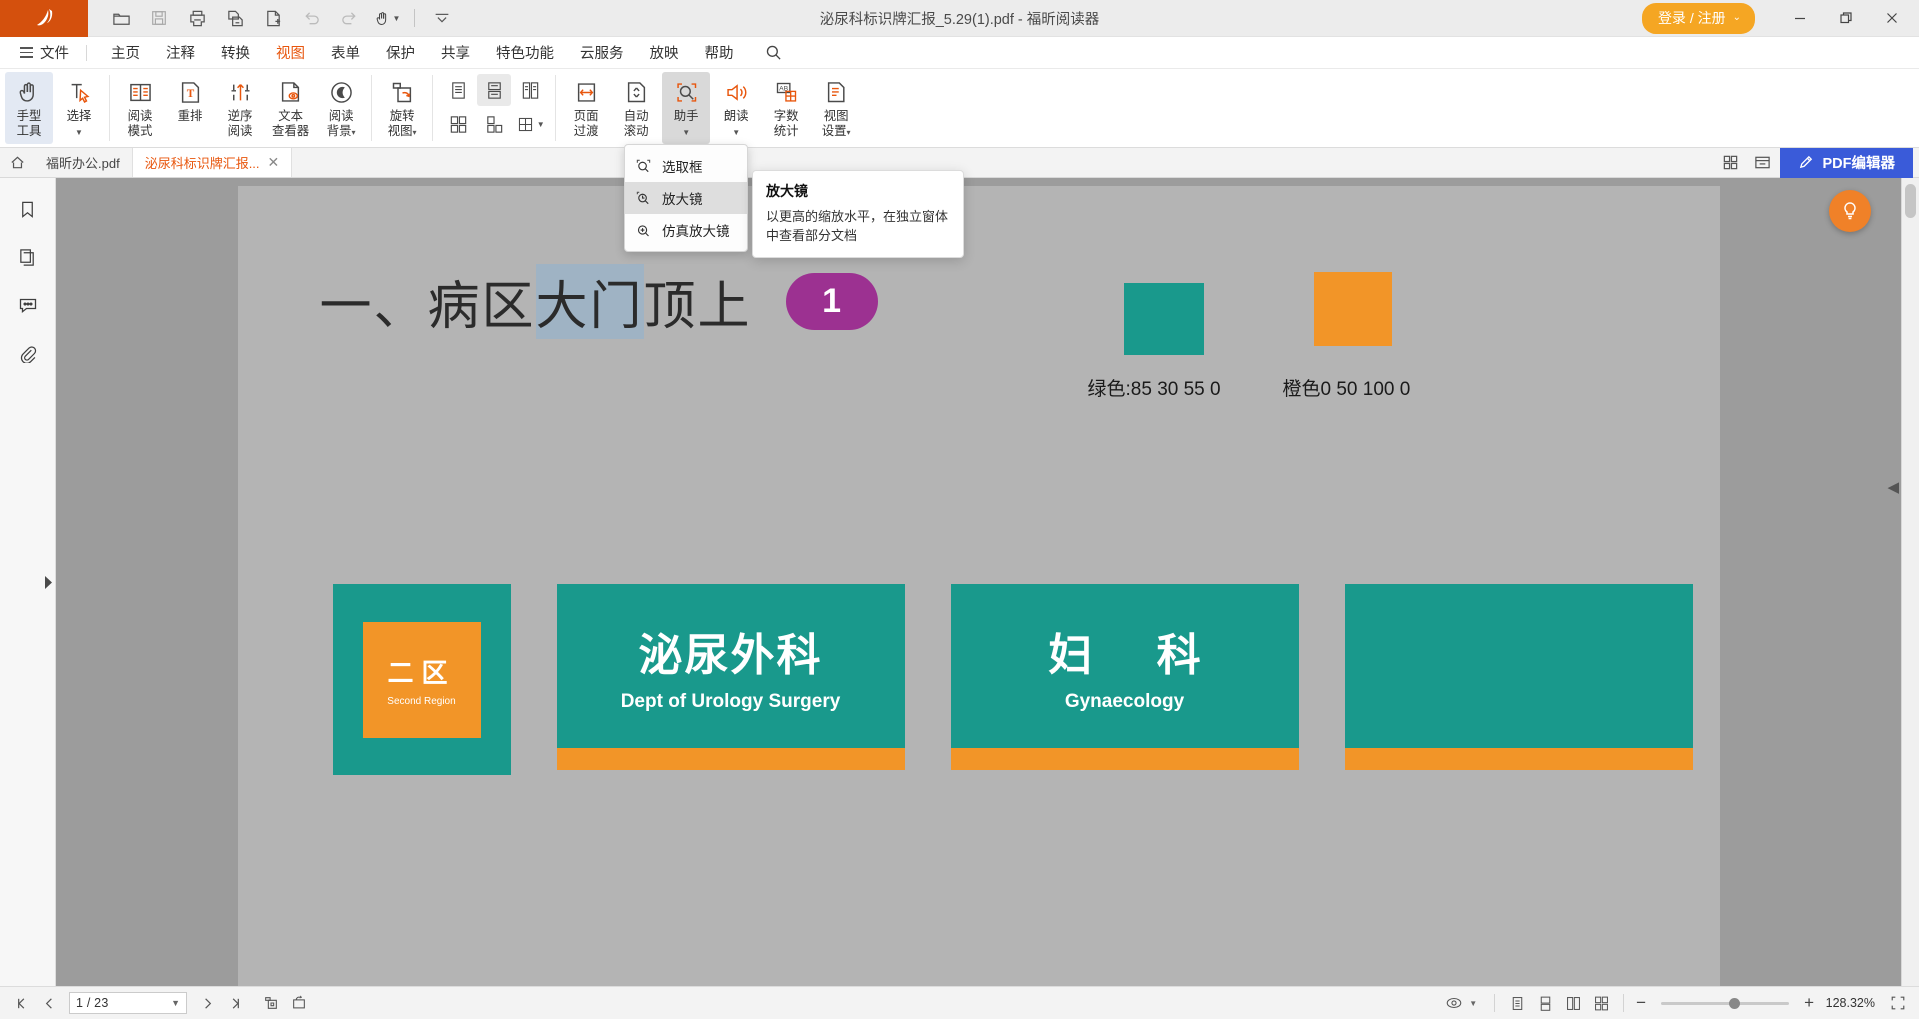 The image size is (1919, 1019). What do you see at coordinates (1898, 1003) in the screenshot?
I see `fullscreen-button` at bounding box center [1898, 1003].